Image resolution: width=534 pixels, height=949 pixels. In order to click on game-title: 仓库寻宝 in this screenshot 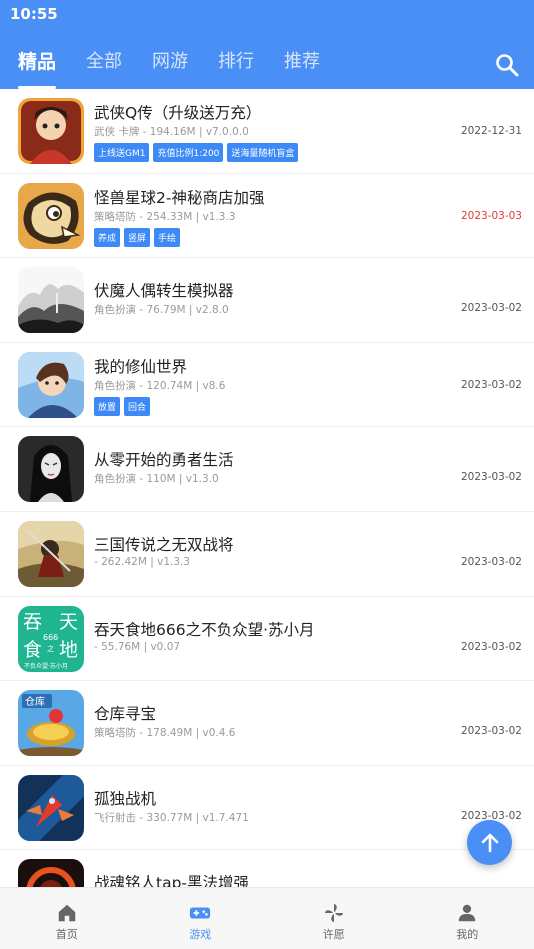, I will do `click(125, 714)`.